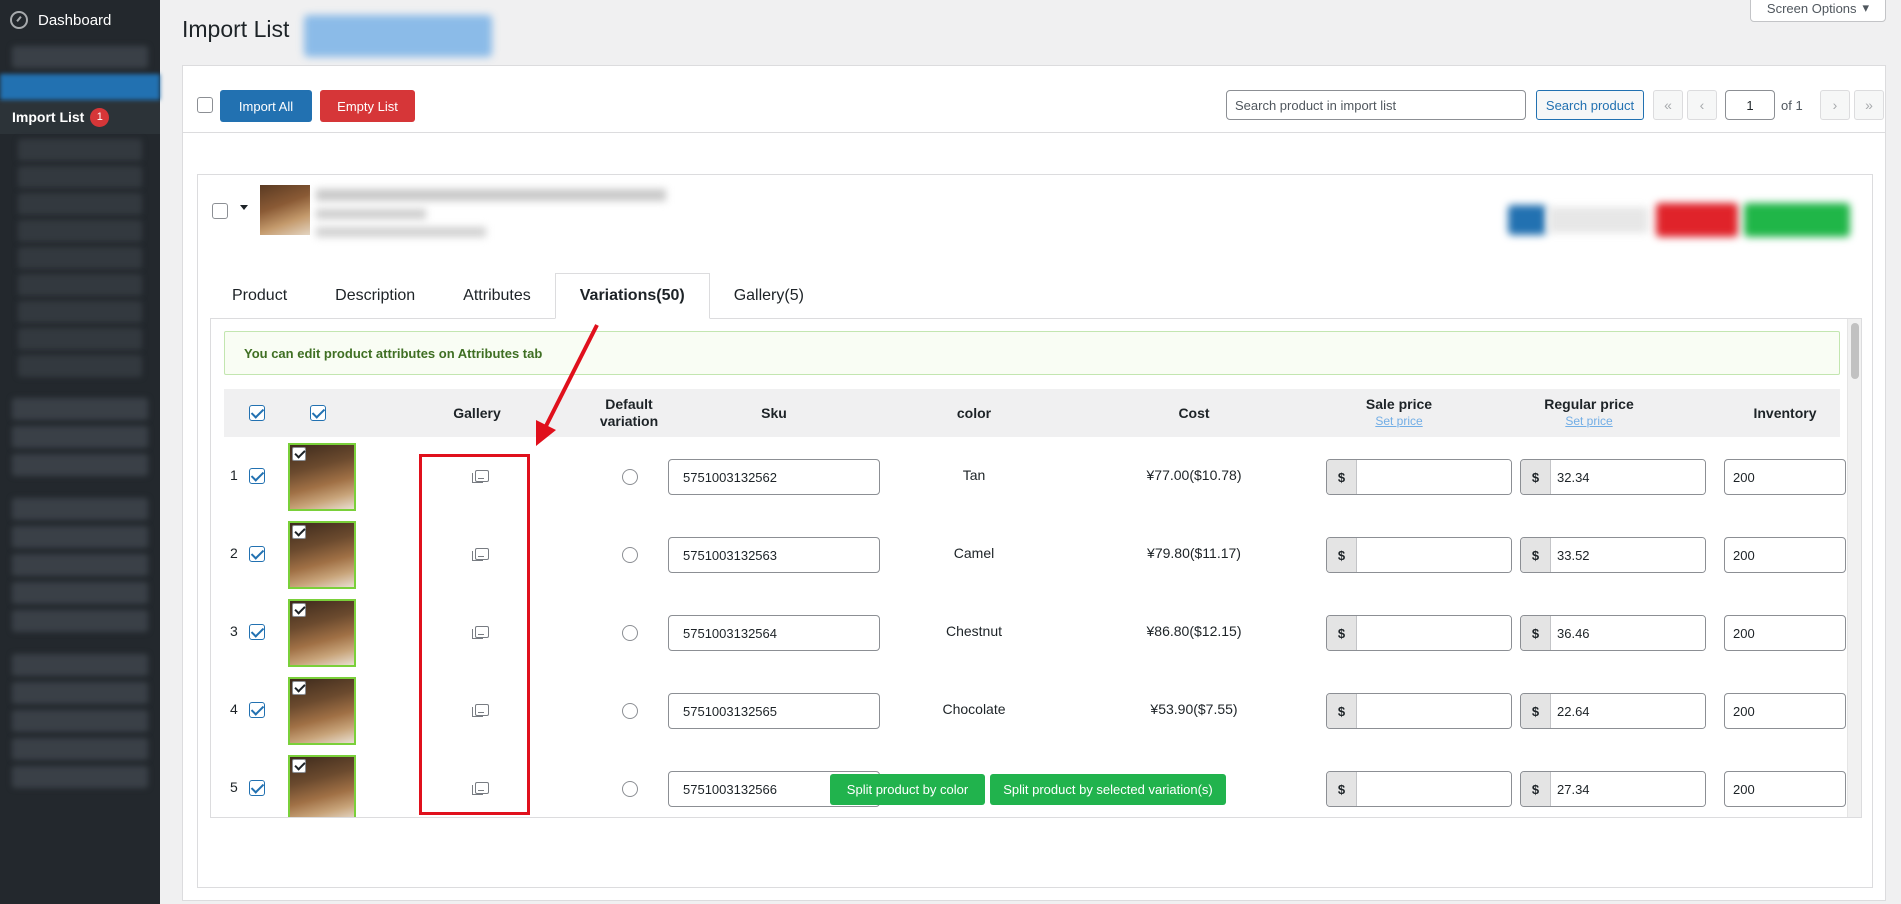  What do you see at coordinates (1398, 421) in the screenshot?
I see `set-sale-price-link: Set price` at bounding box center [1398, 421].